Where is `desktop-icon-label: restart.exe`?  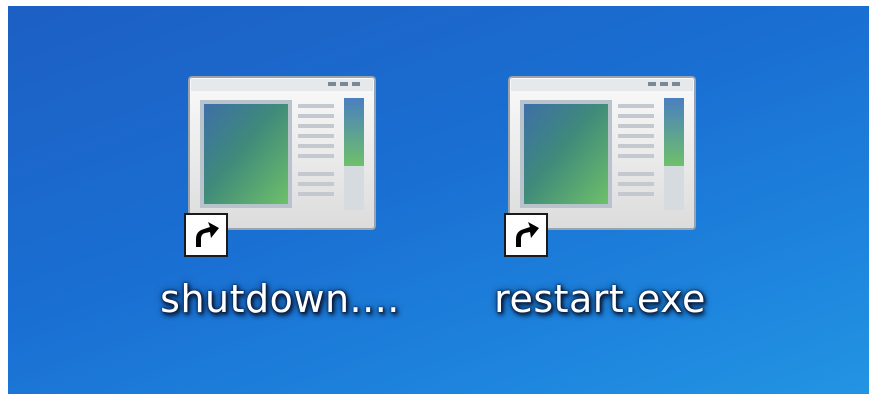 desktop-icon-label: restart.exe is located at coordinates (600, 299).